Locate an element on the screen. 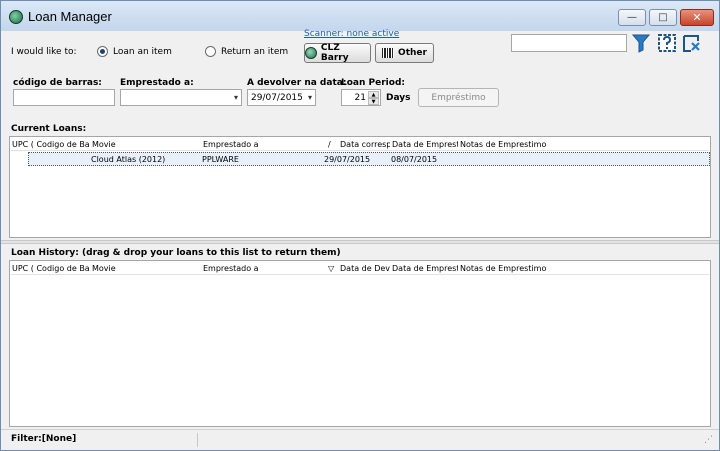 The image size is (720, 451). loaned-to-dropdown: ▾ is located at coordinates (181, 97).